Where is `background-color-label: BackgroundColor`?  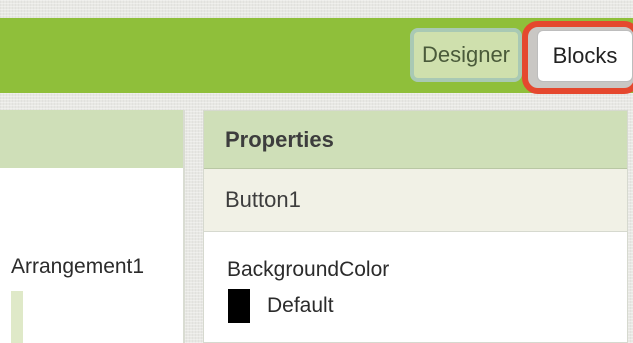 background-color-label: BackgroundColor is located at coordinates (308, 269).